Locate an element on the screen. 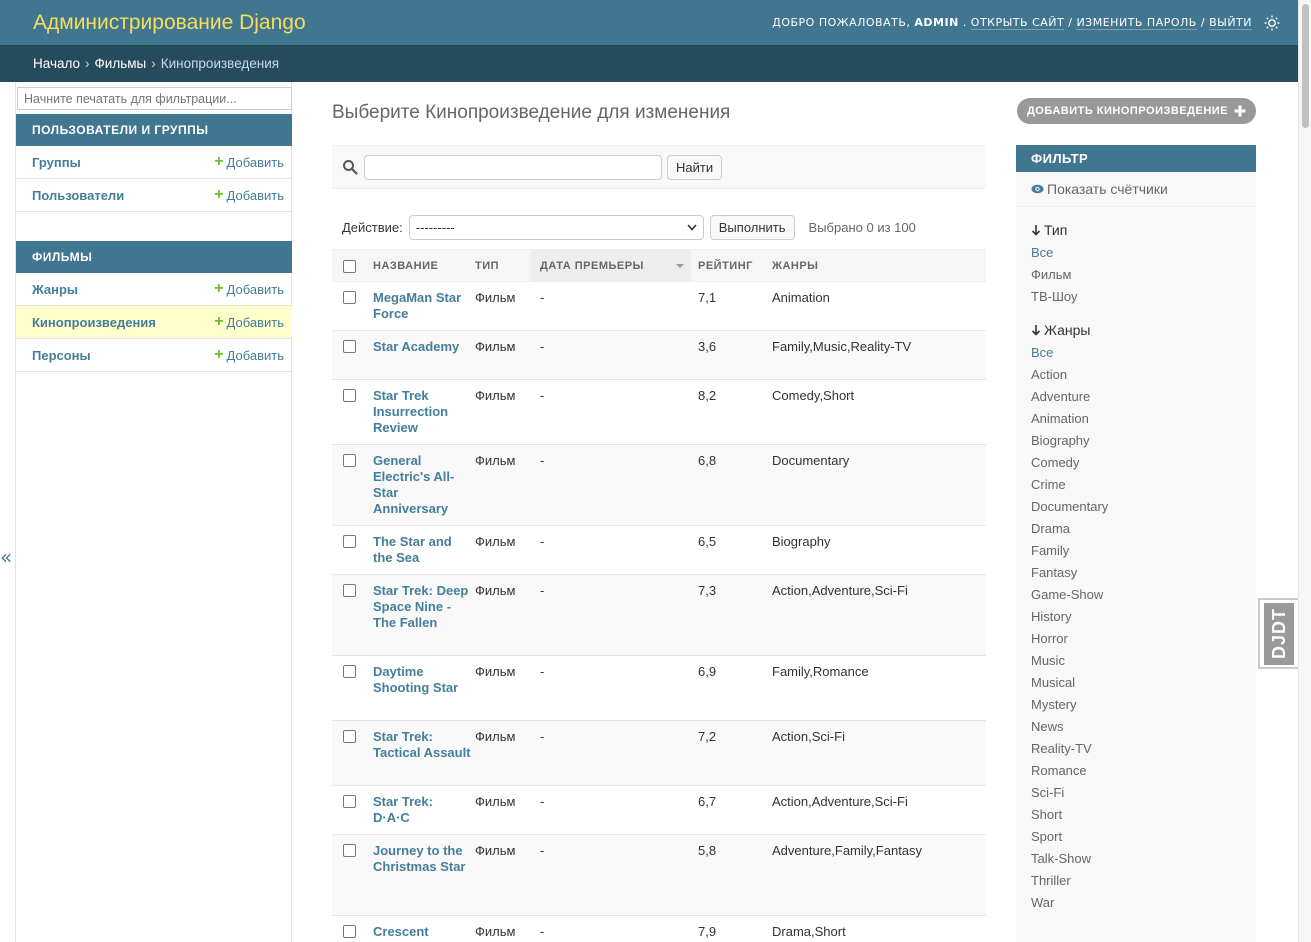 The height and width of the screenshot is (942, 1311). row-title-link: Star Academy is located at coordinates (416, 346).